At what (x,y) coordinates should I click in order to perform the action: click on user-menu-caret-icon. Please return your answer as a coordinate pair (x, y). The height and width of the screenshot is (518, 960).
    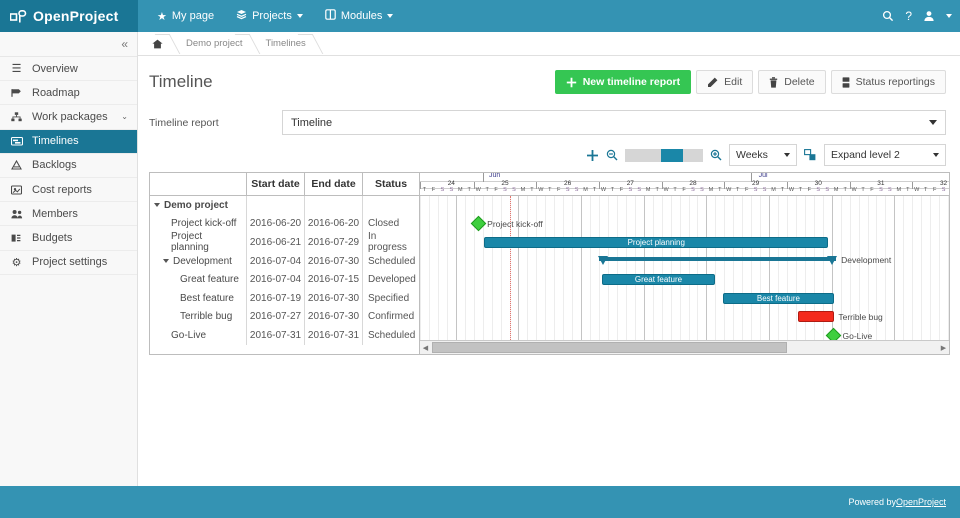
    Looking at the image, I should click on (949, 16).